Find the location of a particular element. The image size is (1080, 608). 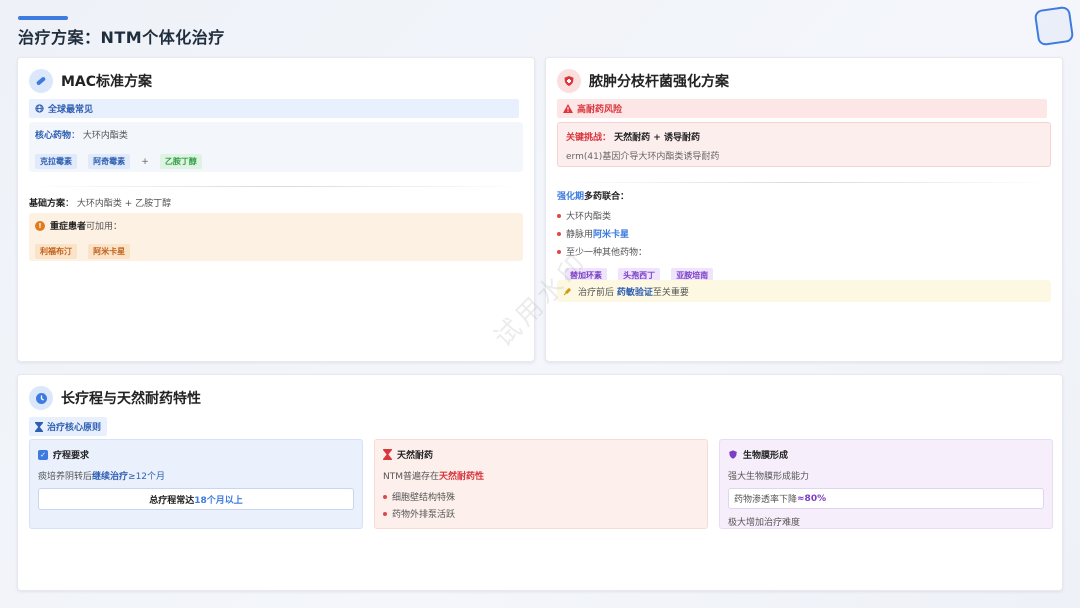

resistance-text-bold: 天然耐药性 is located at coordinates (462, 477).